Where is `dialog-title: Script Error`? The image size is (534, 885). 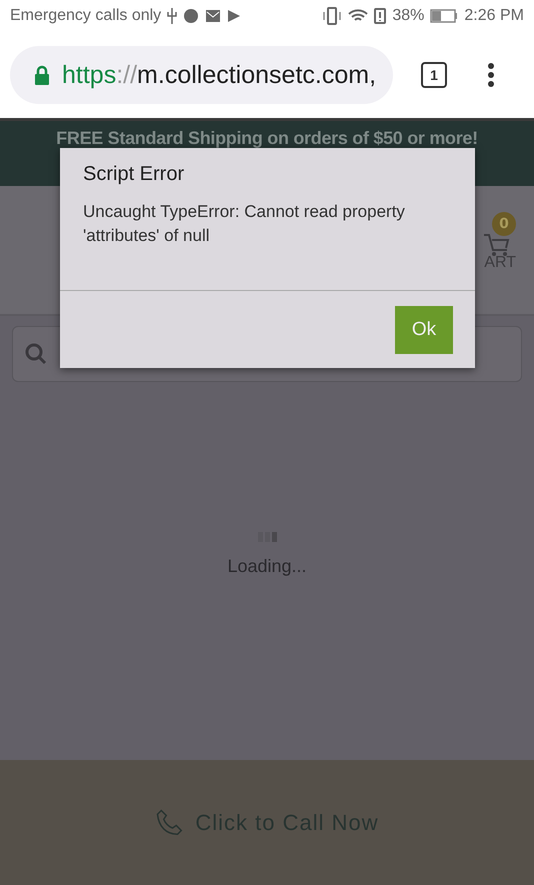 dialog-title: Script Error is located at coordinates (134, 174).